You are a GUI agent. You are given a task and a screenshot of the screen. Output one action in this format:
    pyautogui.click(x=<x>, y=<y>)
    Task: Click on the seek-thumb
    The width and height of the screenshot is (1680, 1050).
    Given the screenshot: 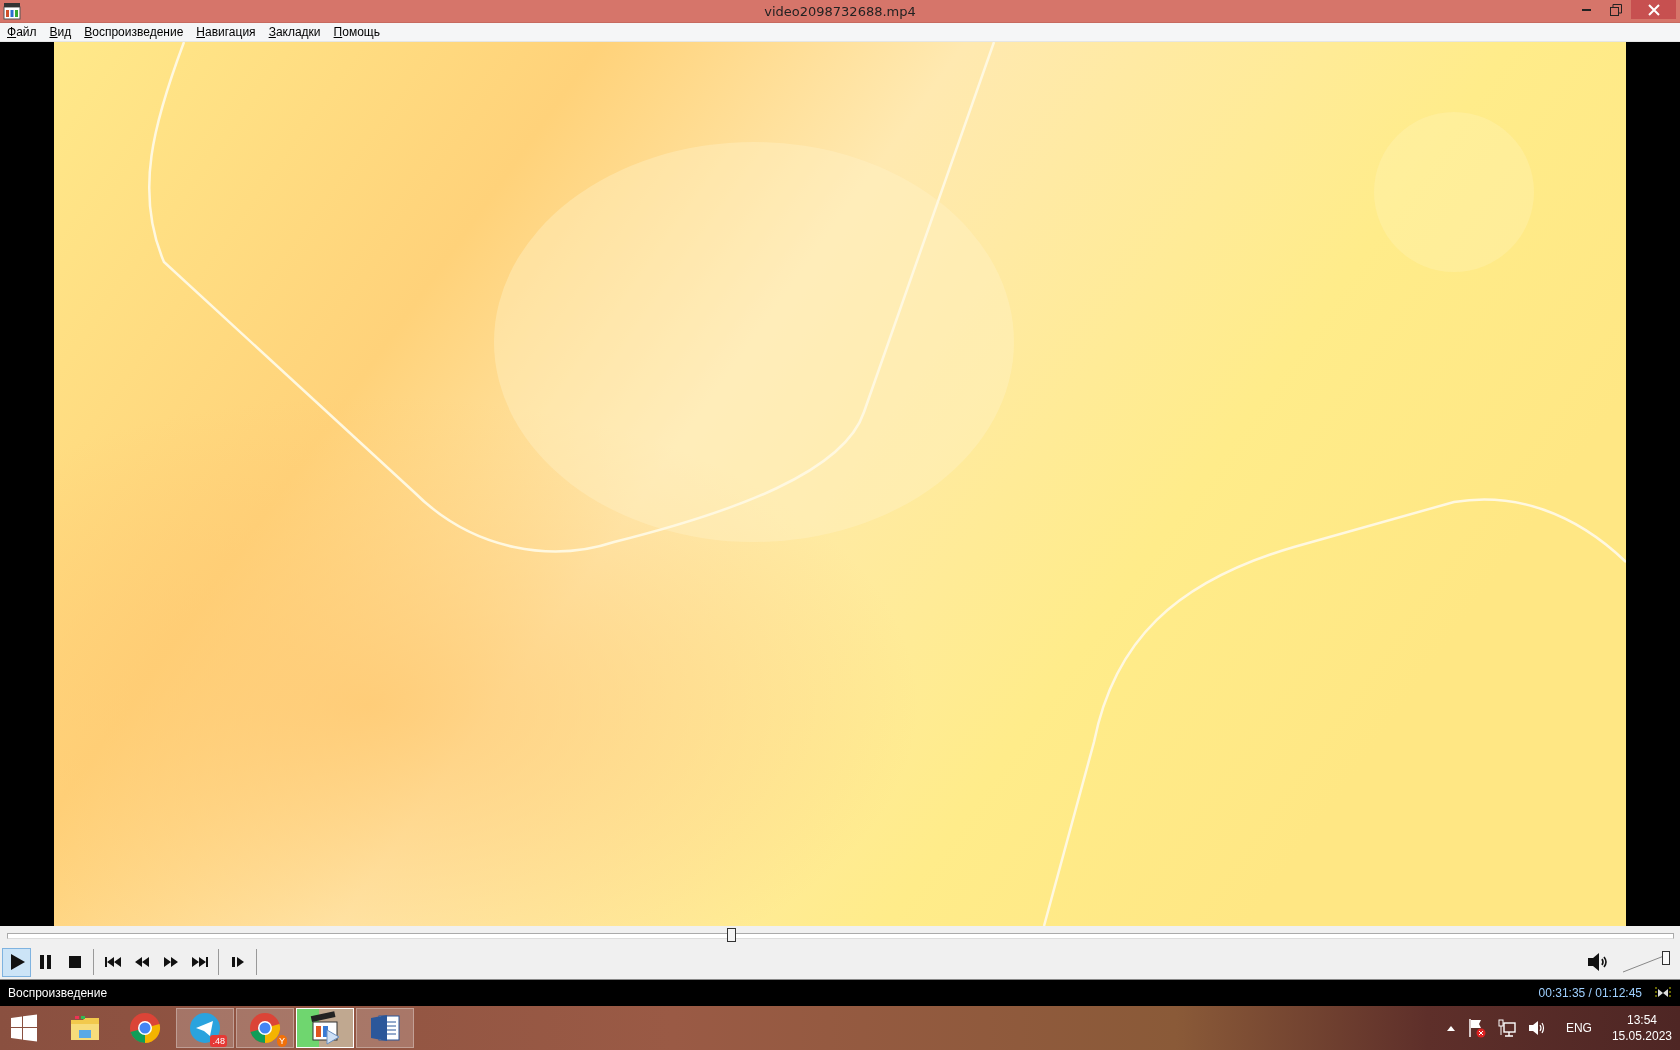 What is the action you would take?
    pyautogui.click(x=731, y=934)
    